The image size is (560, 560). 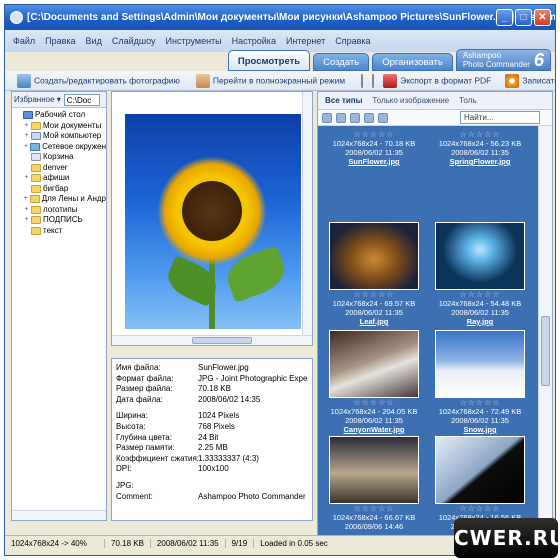 I want to click on menu-tools: Инструменты, so click(x=194, y=41).